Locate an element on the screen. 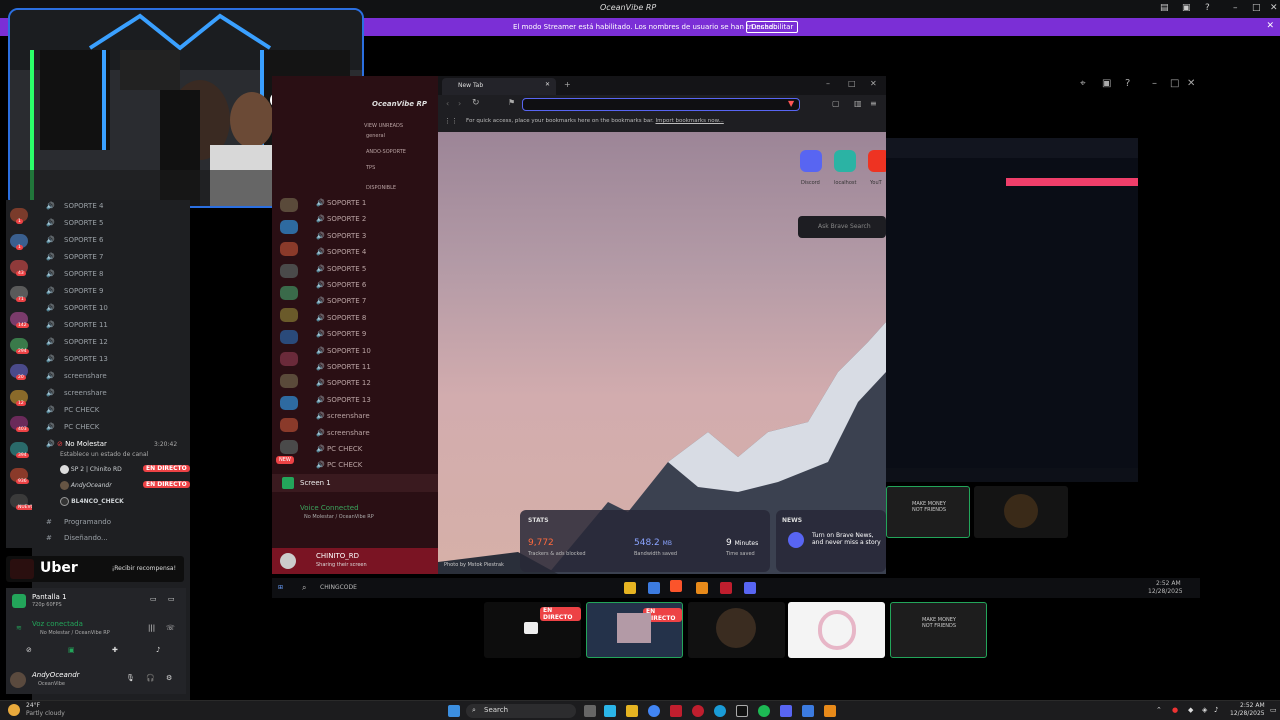 The image size is (1280, 720). back-icon: ‹ is located at coordinates (447, 103).